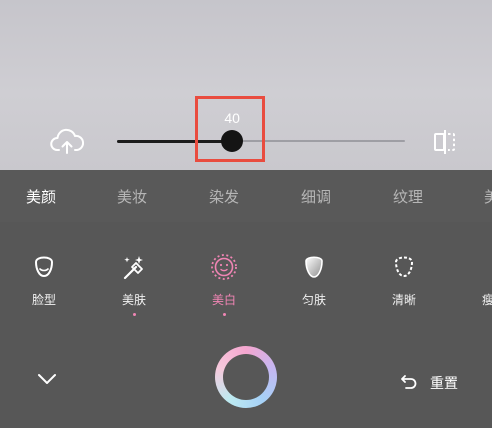 Image resolution: width=492 pixels, height=428 pixels. I want to click on tool-label: 美肤, so click(133, 300).